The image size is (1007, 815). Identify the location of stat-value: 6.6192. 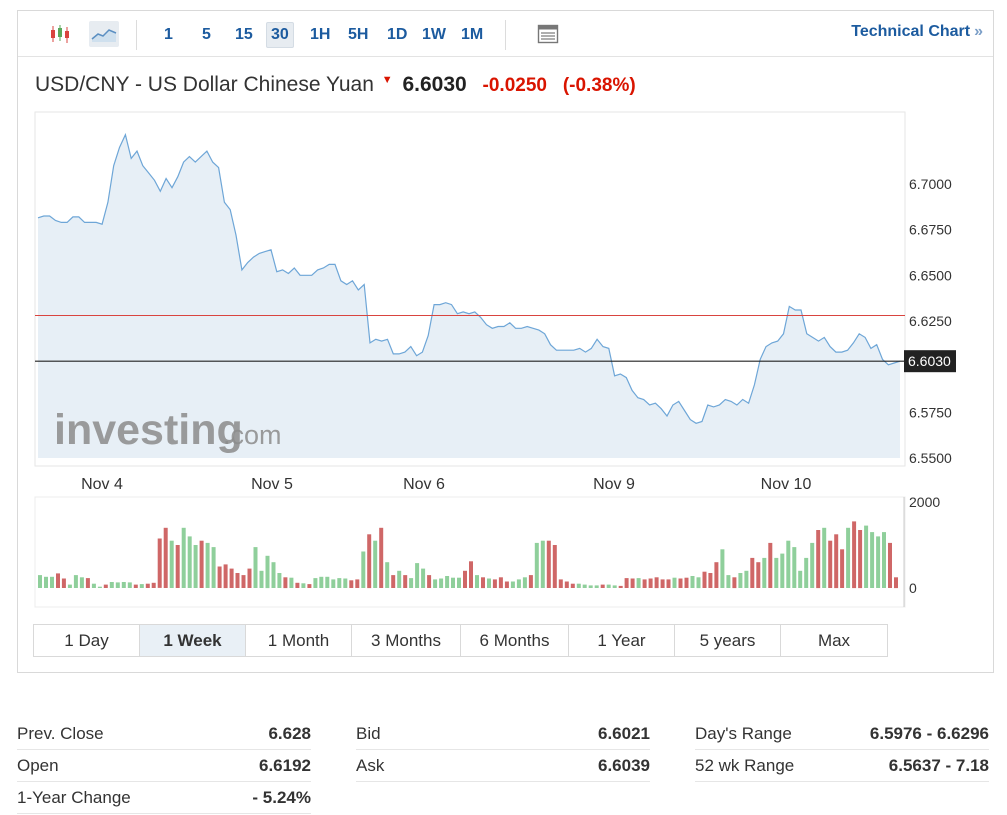
(285, 765).